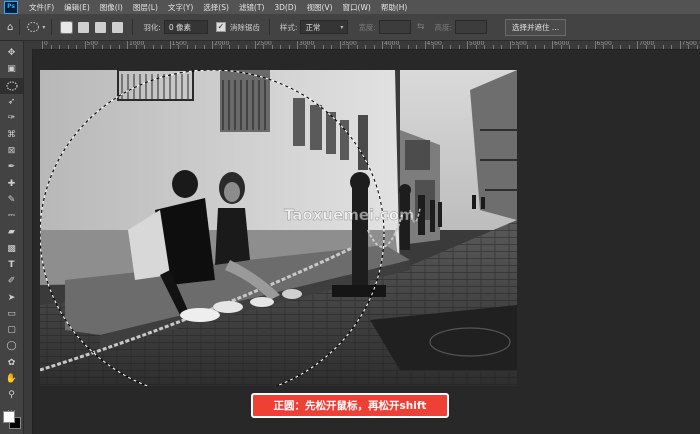 Image resolution: width=700 pixels, height=434 pixels. What do you see at coordinates (11, 183) in the screenshot?
I see `healing-brush-tool-icon: ✚` at bounding box center [11, 183].